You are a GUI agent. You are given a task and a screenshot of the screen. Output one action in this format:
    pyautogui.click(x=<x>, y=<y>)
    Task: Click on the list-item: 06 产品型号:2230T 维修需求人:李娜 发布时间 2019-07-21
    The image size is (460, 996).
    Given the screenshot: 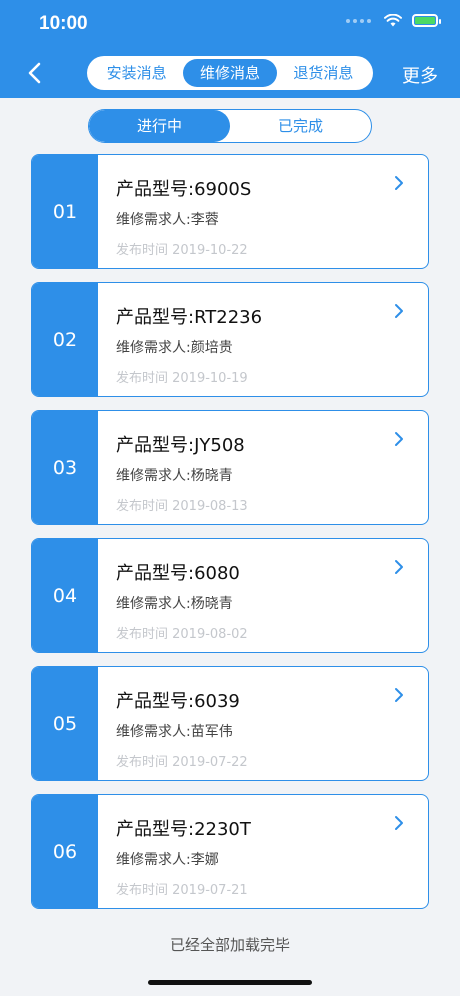 What is the action you would take?
    pyautogui.click(x=230, y=851)
    